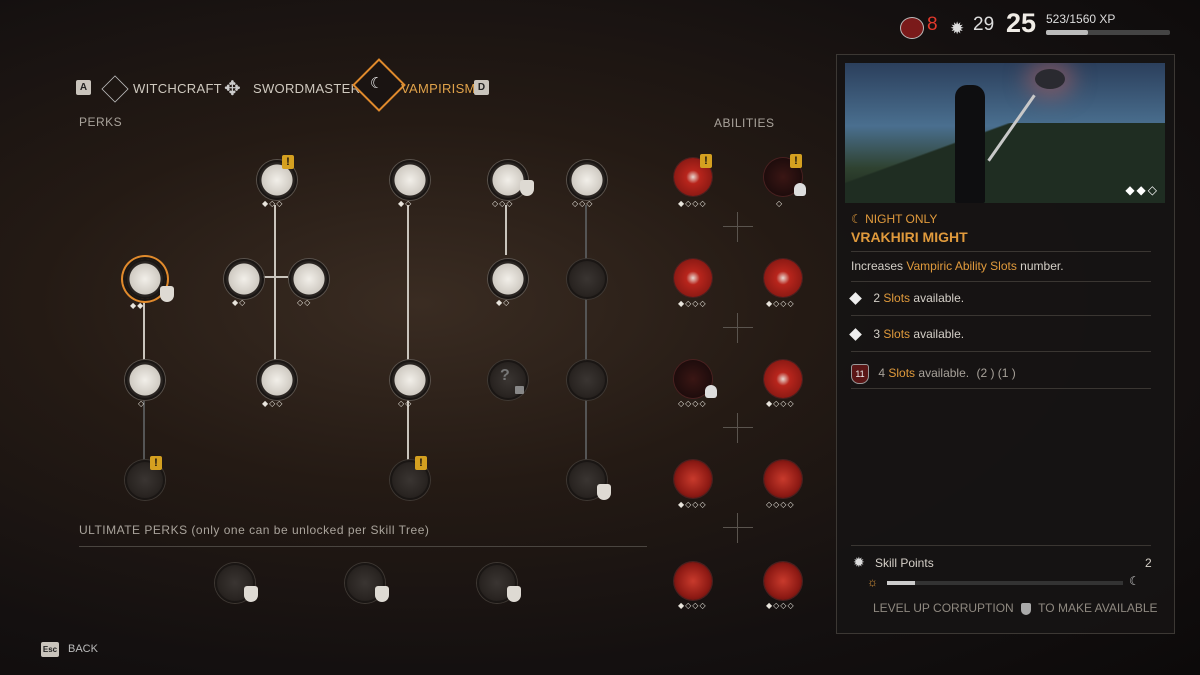 This screenshot has width=1200, height=675. Describe the element at coordinates (83, 87) in the screenshot. I see `tab-prev-key: A` at that location.